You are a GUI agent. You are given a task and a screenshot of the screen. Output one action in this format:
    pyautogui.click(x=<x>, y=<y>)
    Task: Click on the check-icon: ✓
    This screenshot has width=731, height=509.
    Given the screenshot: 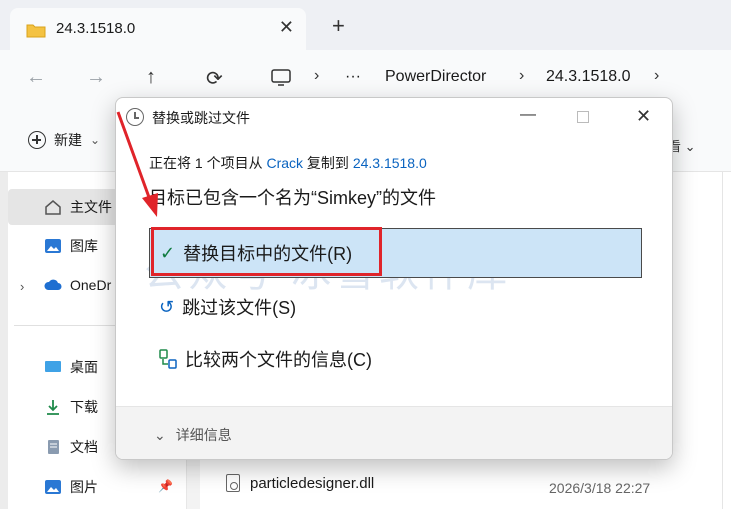 What is the action you would take?
    pyautogui.click(x=168, y=252)
    